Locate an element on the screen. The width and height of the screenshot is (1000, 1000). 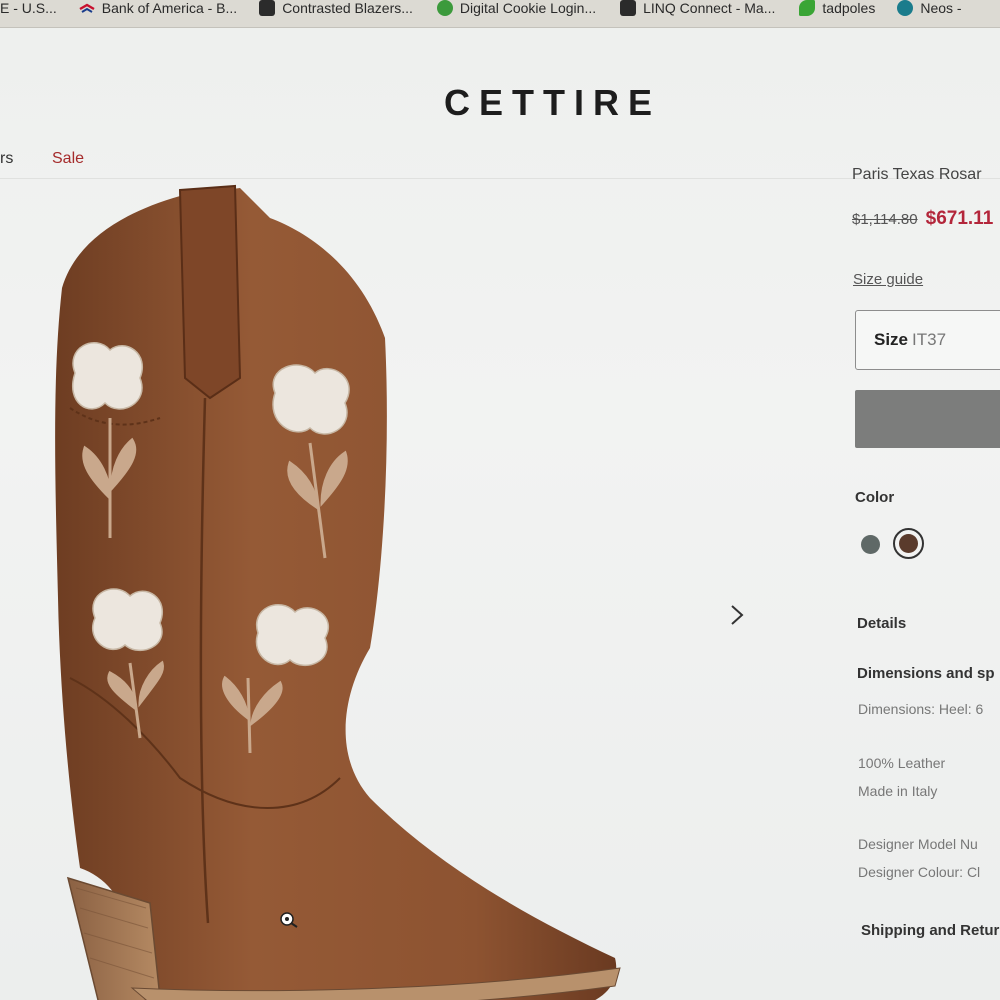
add-to-bag-button is located at coordinates (927, 419).